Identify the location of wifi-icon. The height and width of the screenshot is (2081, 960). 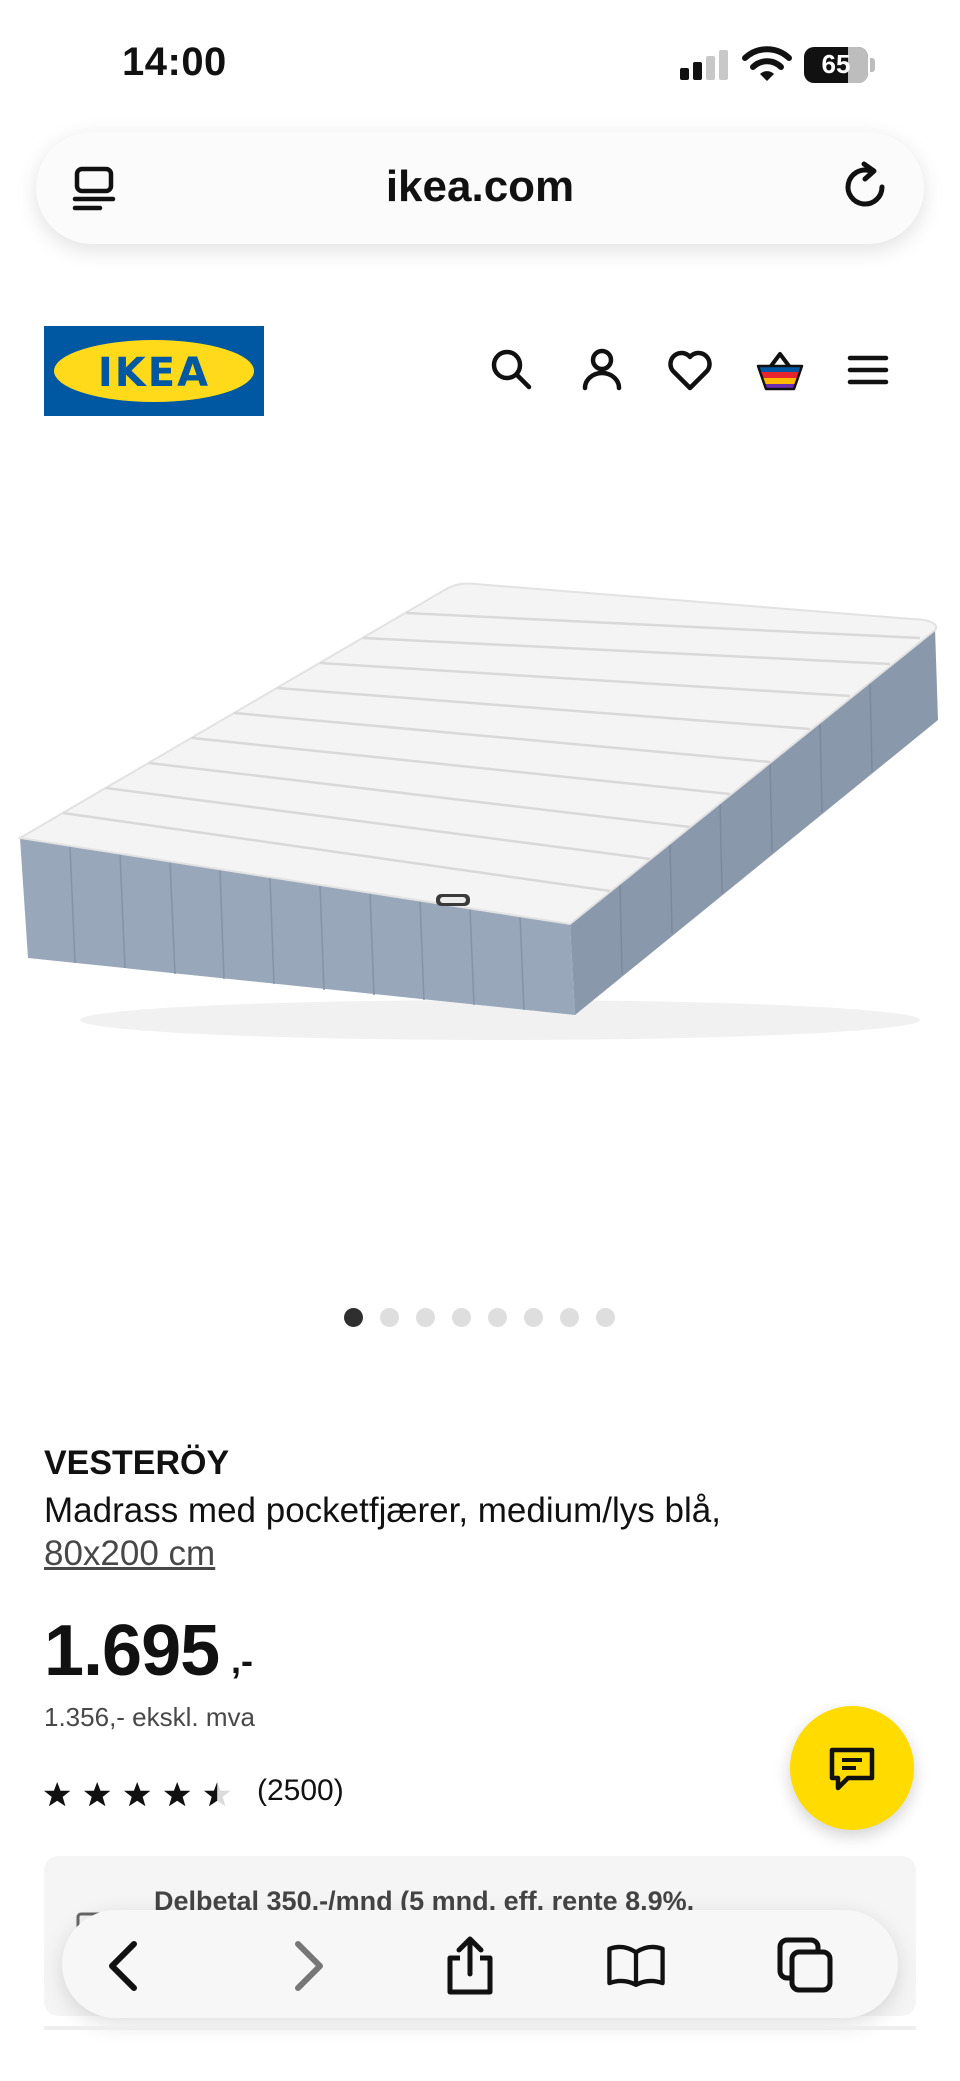
(767, 63).